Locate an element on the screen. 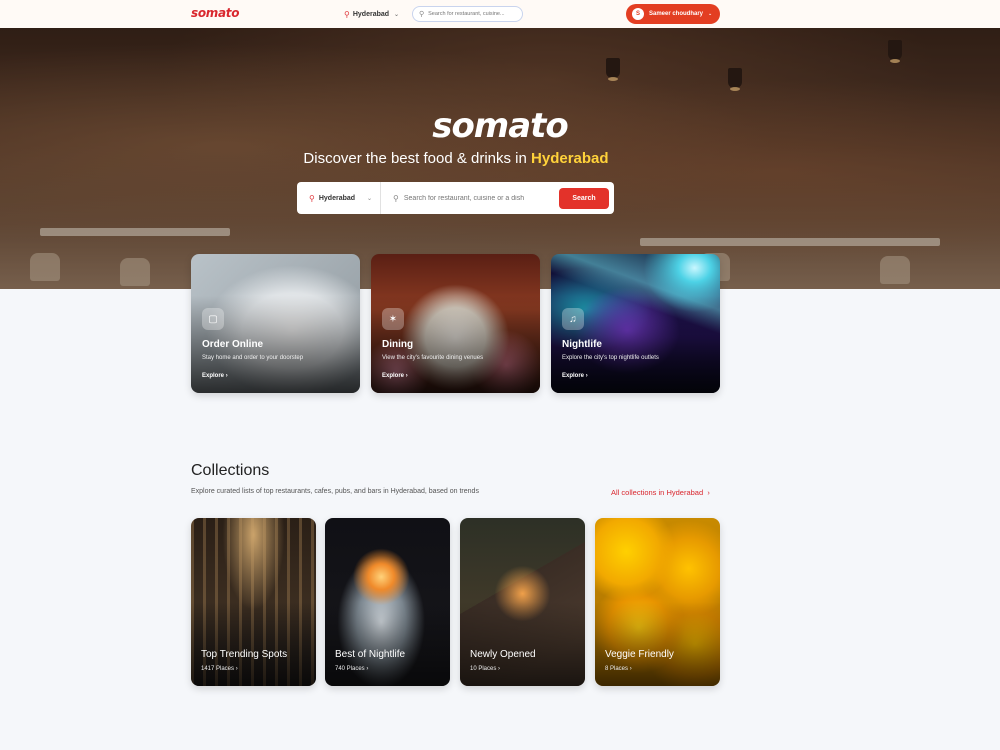 The width and height of the screenshot is (1000, 750). bag-icon: ▢ is located at coordinates (213, 319).